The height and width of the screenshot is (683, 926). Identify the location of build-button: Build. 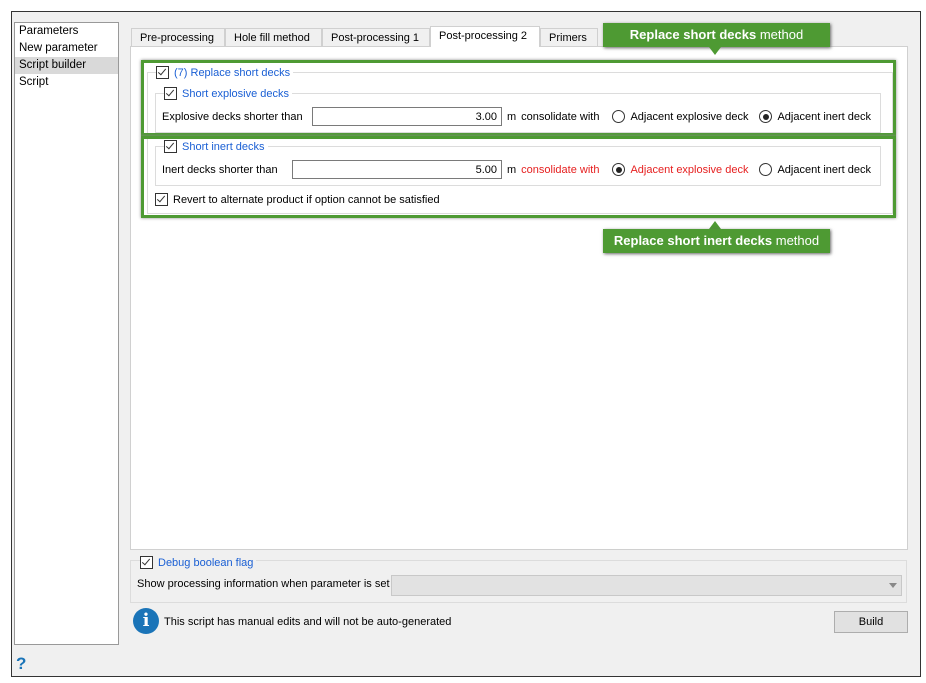
(871, 622).